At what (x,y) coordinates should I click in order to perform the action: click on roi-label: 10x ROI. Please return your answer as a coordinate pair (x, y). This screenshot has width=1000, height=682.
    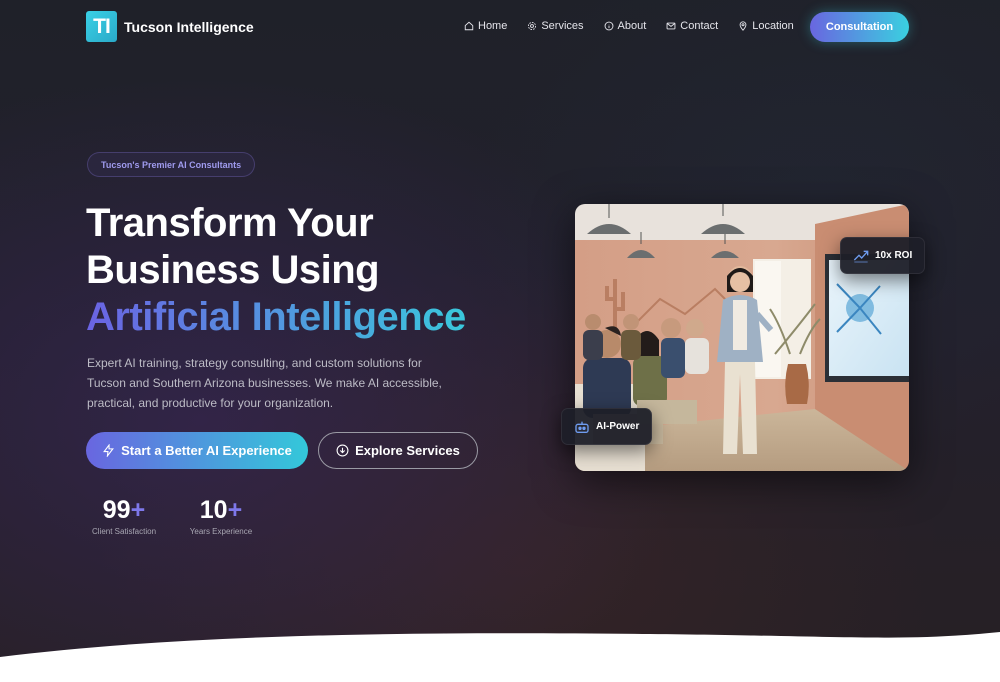
    Looking at the image, I should click on (894, 255).